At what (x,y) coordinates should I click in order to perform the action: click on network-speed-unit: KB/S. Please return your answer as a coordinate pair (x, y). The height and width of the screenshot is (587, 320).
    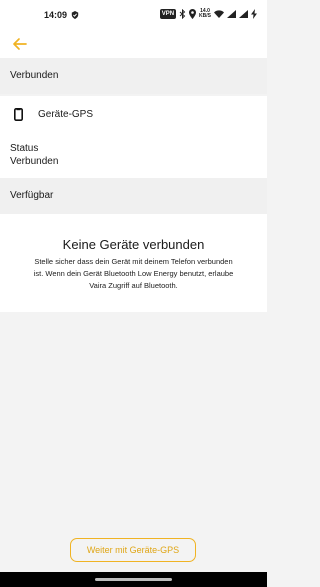
    Looking at the image, I should click on (205, 16).